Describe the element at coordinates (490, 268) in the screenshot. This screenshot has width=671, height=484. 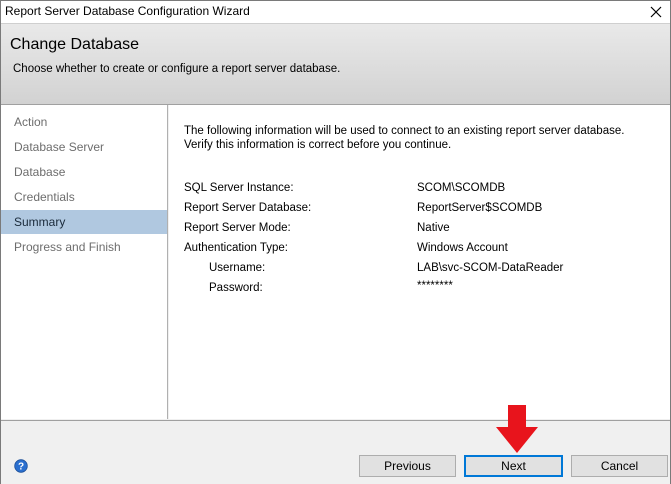
I see `username-value: LAB\svc-SCOM-DataReader` at that location.